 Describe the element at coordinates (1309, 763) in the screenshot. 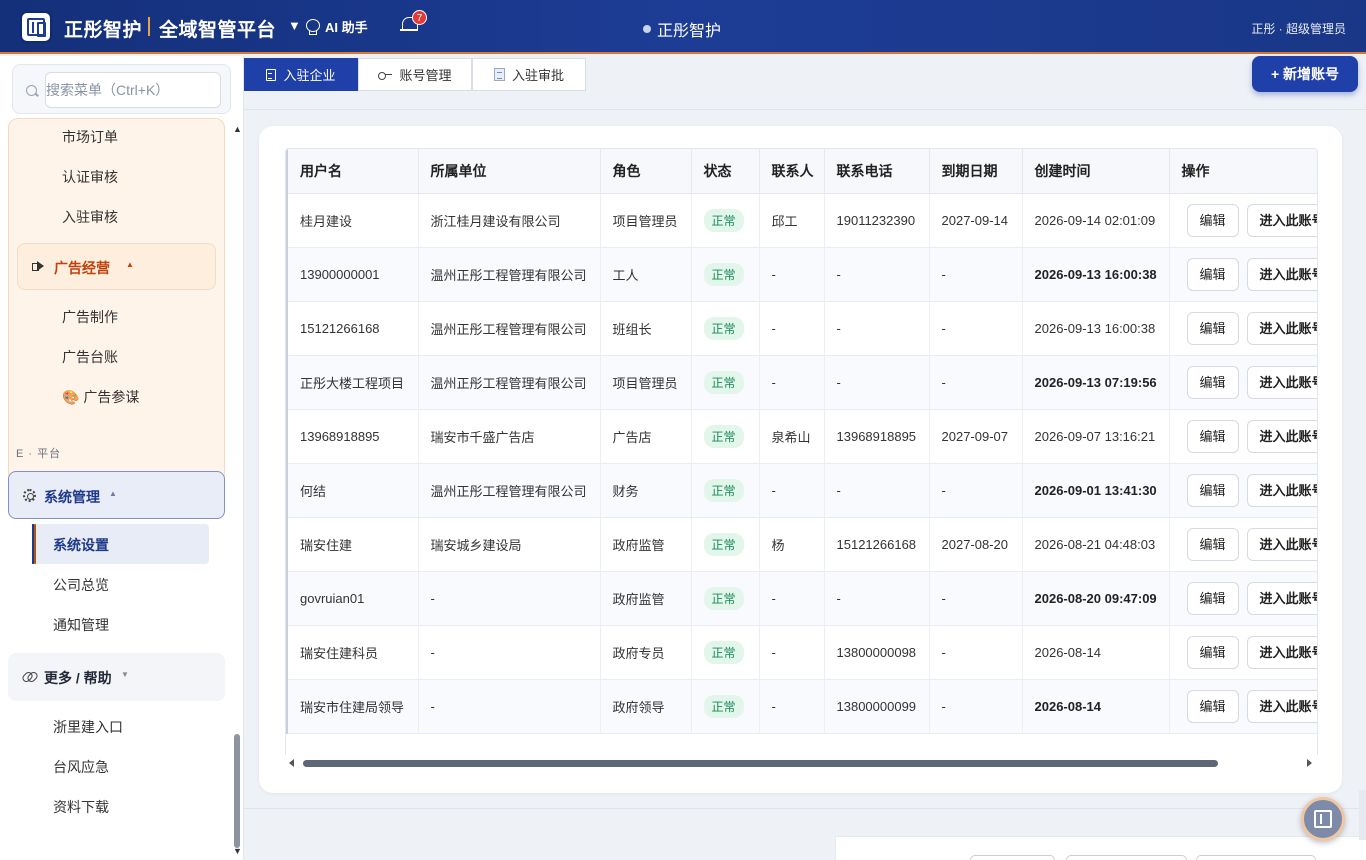

I see `scroll-right-arrow` at that location.